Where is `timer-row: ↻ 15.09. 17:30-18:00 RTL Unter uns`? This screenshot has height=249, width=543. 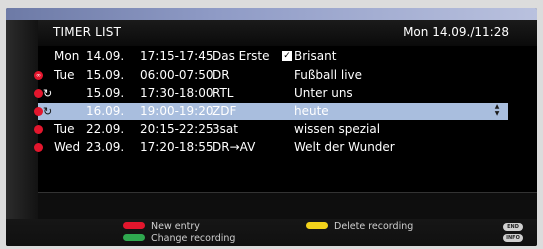 timer-row: ↻ 15.09. 17:30-18:00 RTL Unter uns is located at coordinates (271, 93).